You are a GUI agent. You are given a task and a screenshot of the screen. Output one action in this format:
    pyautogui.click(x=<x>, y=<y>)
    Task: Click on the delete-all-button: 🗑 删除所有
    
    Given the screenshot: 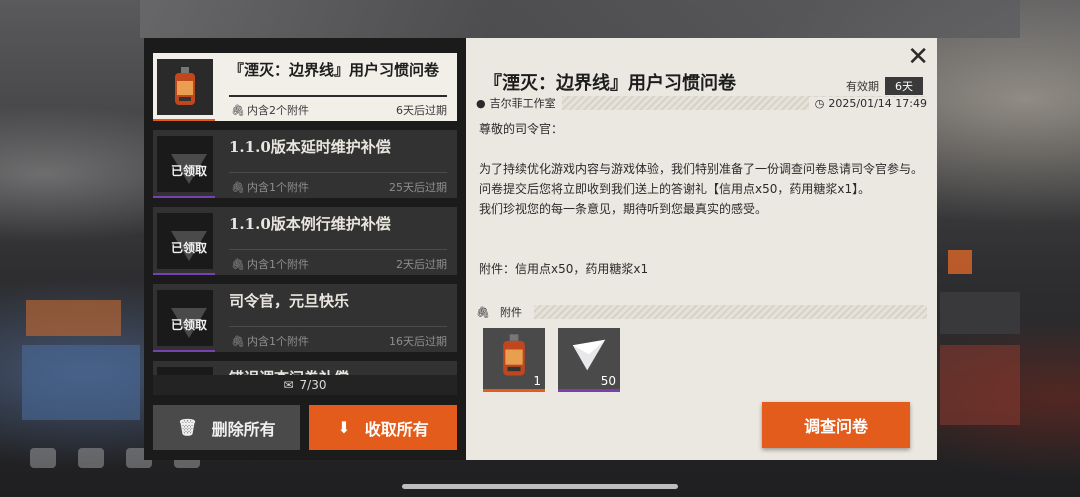 What is the action you would take?
    pyautogui.click(x=226, y=427)
    